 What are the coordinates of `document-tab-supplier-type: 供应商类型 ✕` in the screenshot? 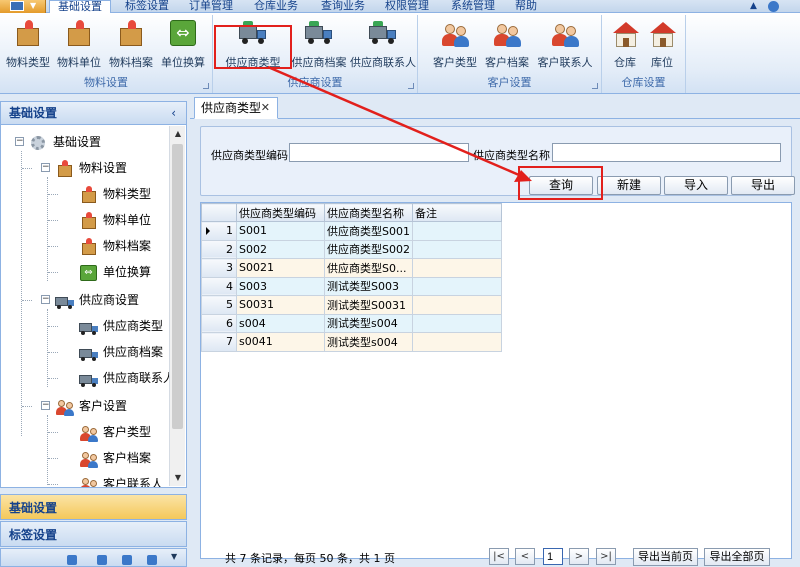 It's located at (236, 108).